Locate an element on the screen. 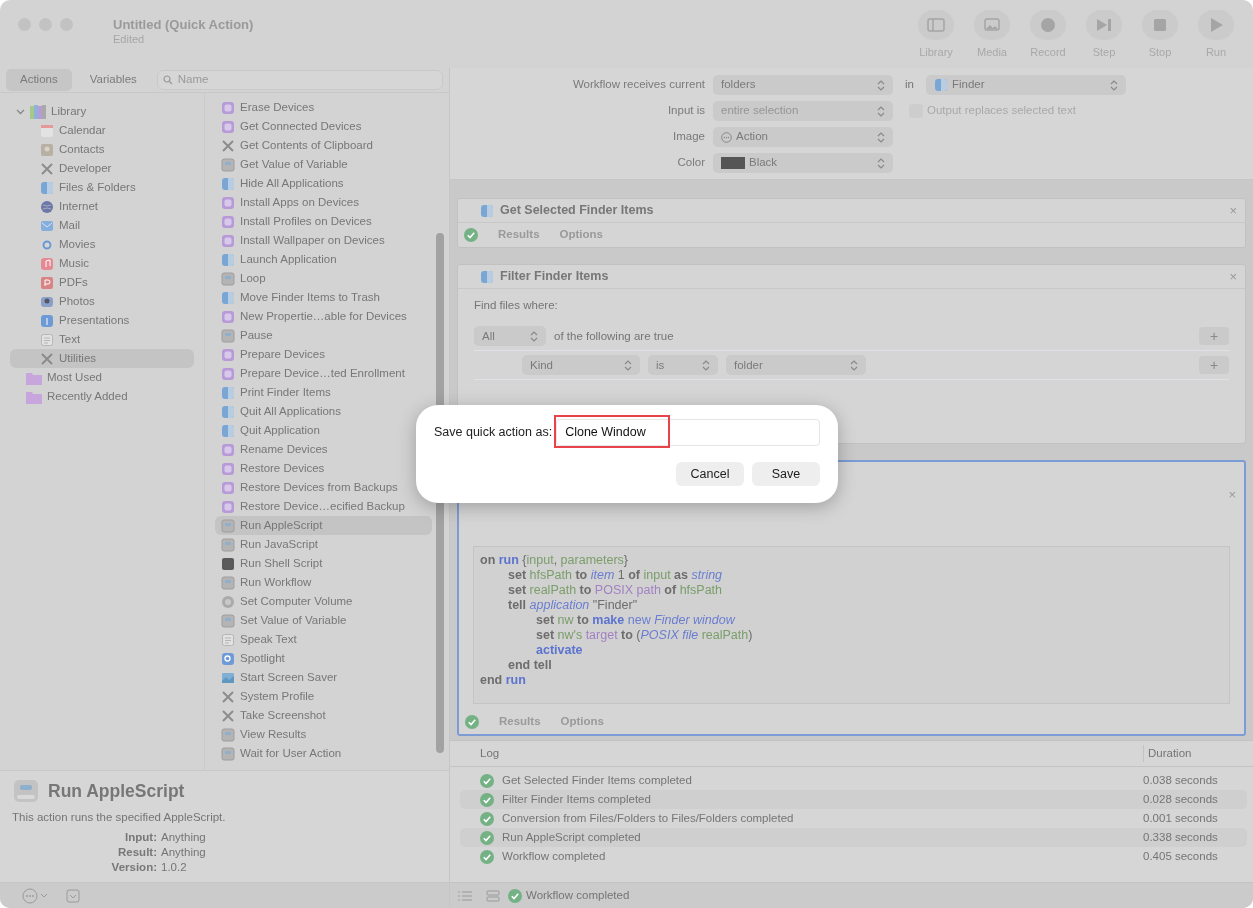 Image resolution: width=1253 pixels, height=908 pixels. log-entry: Filter Finder Items completed is located at coordinates (576, 799).